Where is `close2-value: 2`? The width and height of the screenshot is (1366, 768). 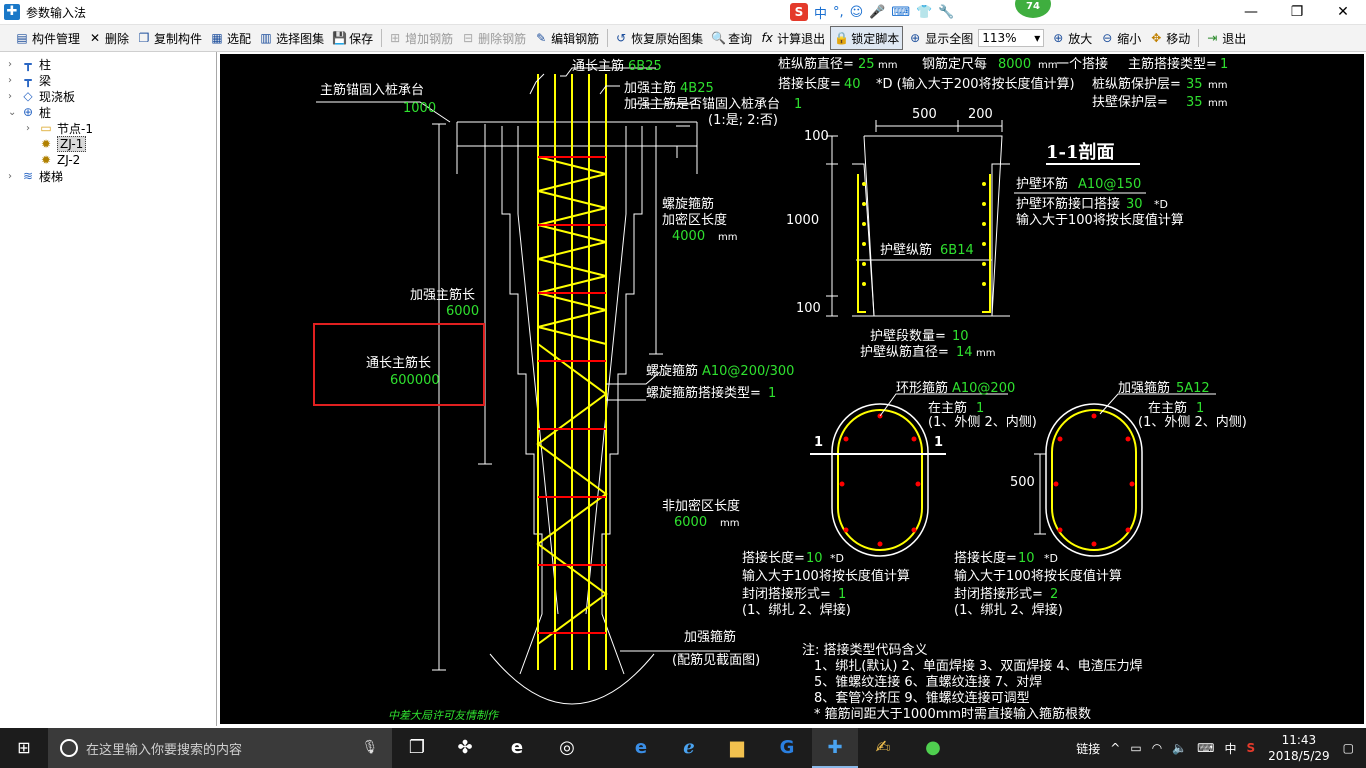
close2-value: 2 is located at coordinates (1054, 594).